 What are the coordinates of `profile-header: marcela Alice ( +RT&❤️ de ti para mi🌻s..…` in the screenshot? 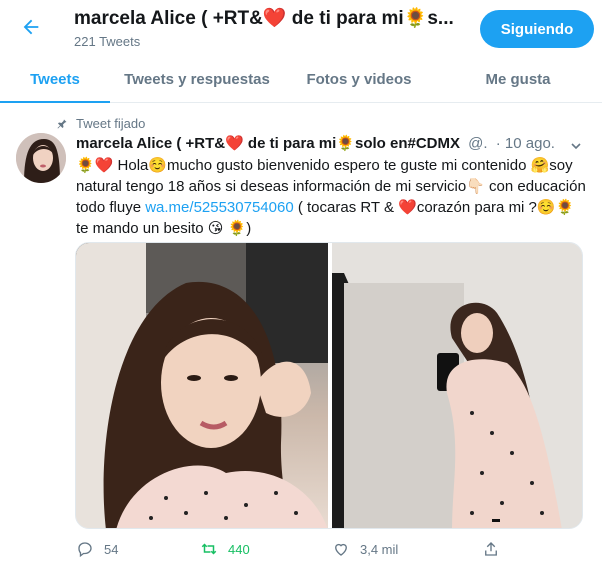 It's located at (301, 28).